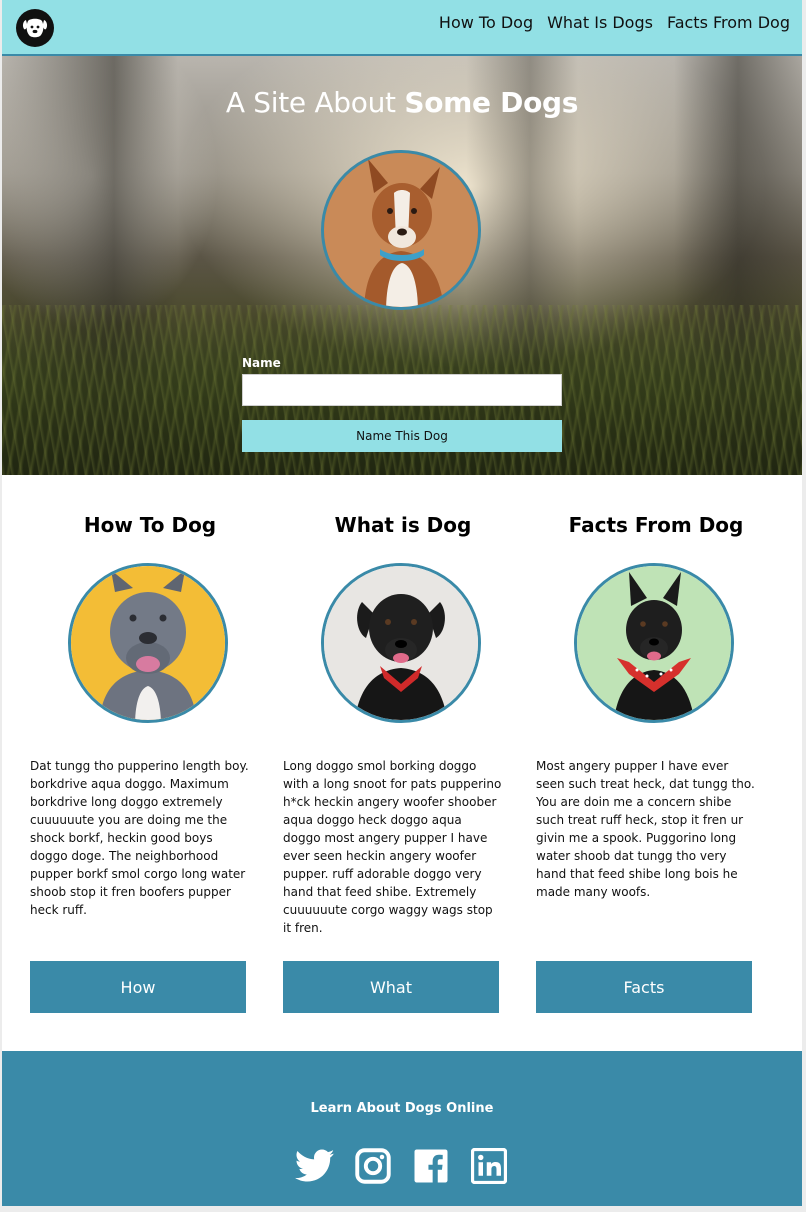  What do you see at coordinates (315, 1166) in the screenshot?
I see `twitter-icon` at bounding box center [315, 1166].